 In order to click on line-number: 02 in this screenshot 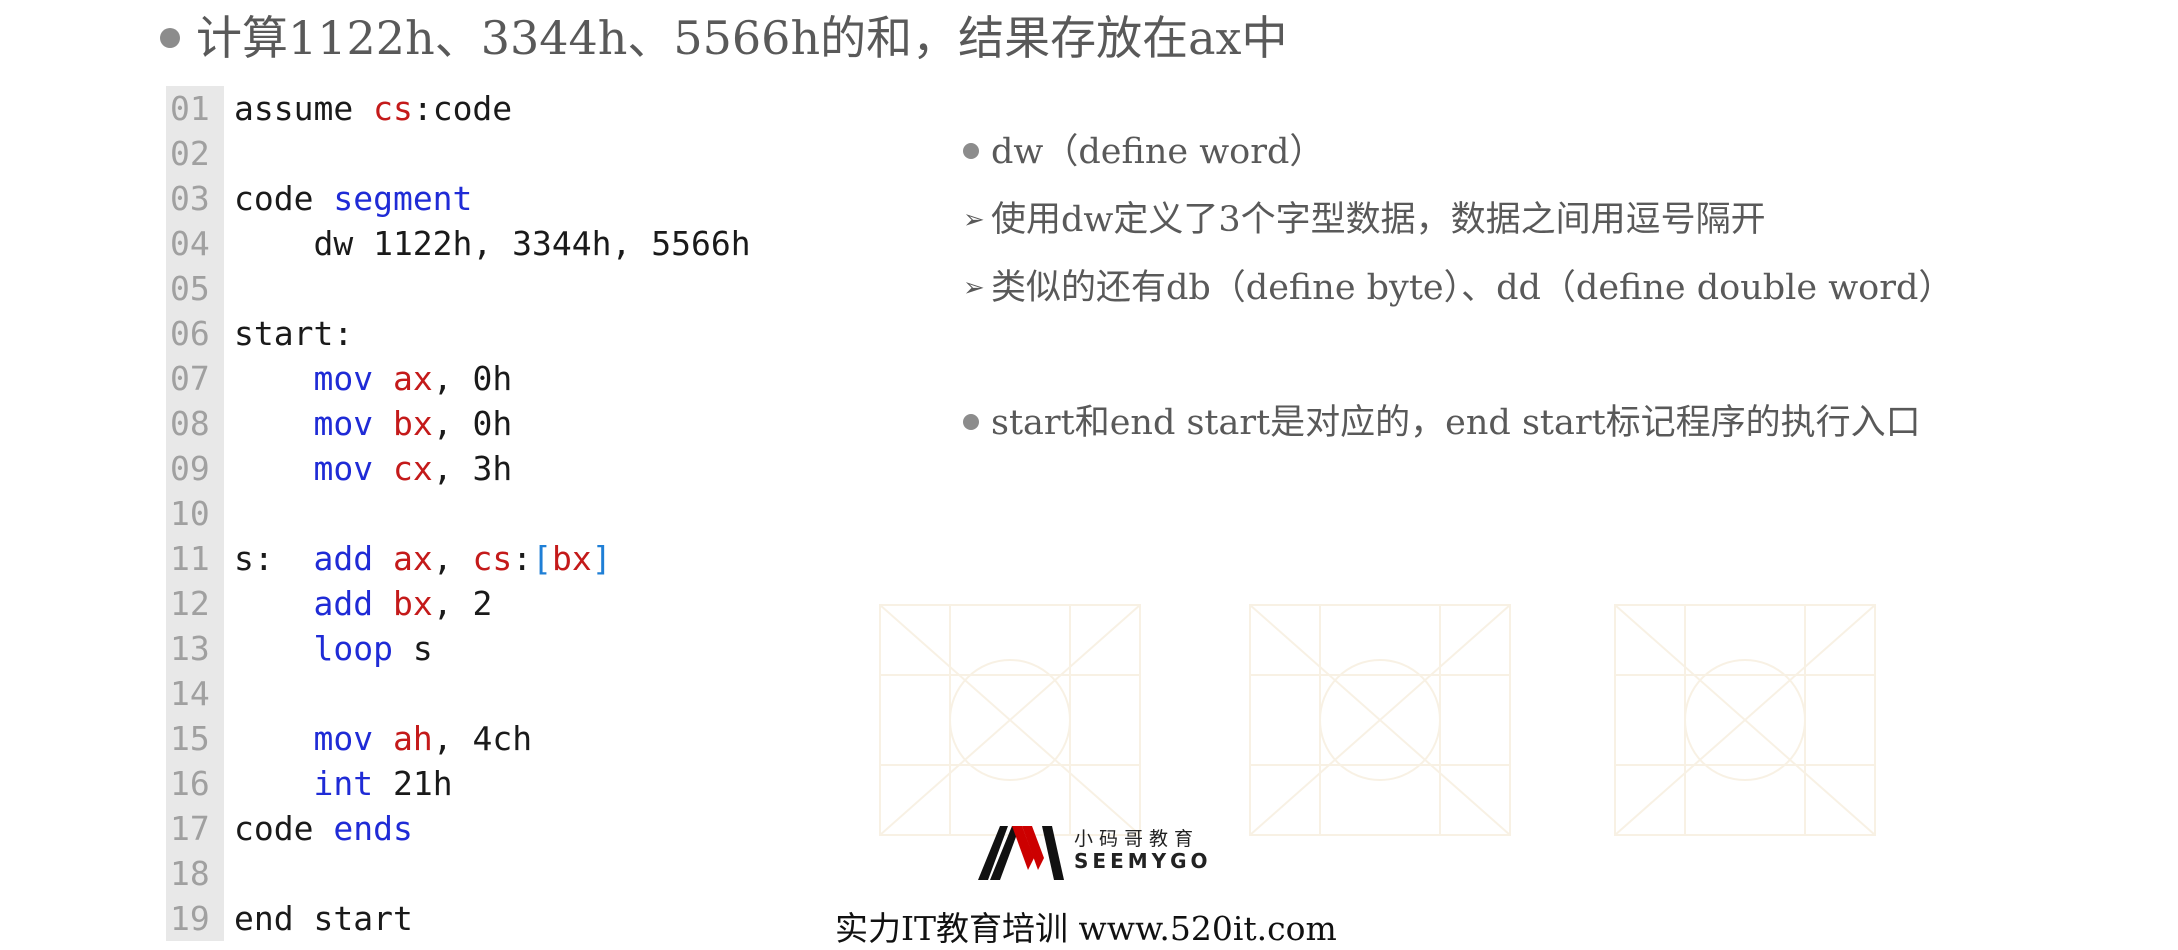, I will do `click(195, 153)`.